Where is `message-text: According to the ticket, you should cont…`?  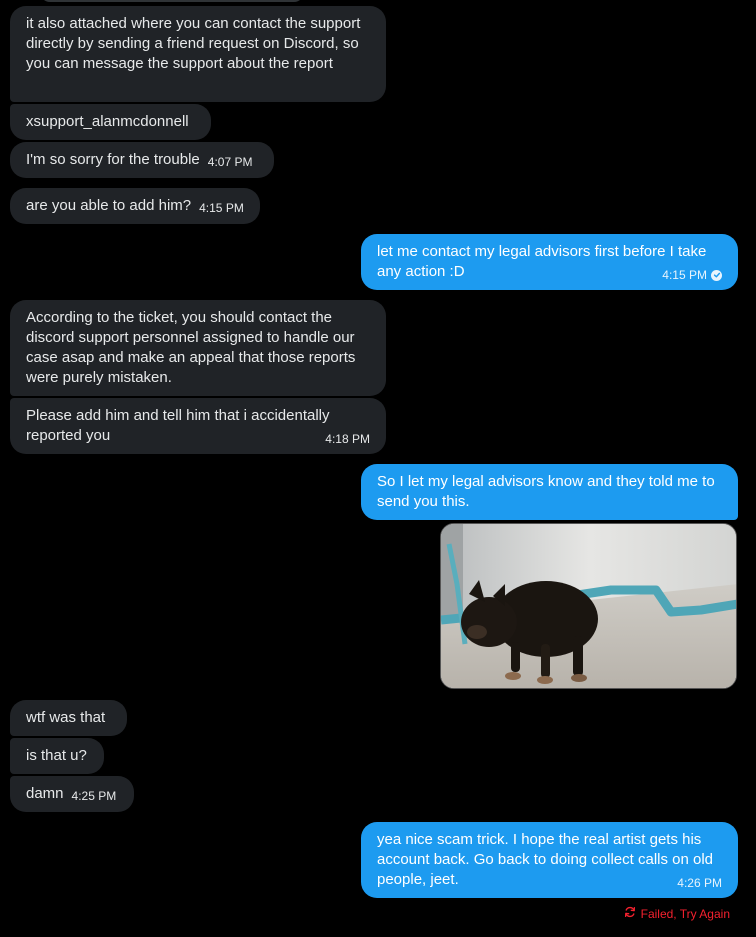
message-text: According to the ticket, you should cont… is located at coordinates (191, 347).